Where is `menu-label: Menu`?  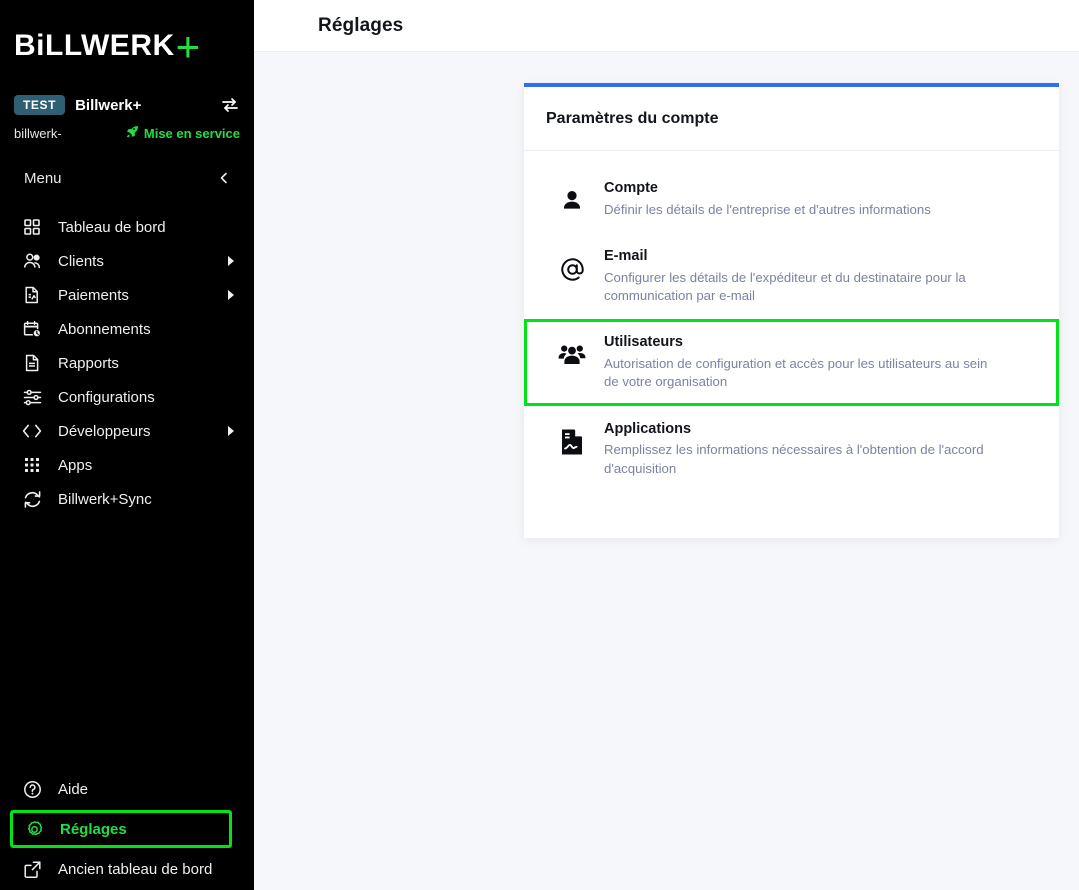 menu-label: Menu is located at coordinates (43, 178).